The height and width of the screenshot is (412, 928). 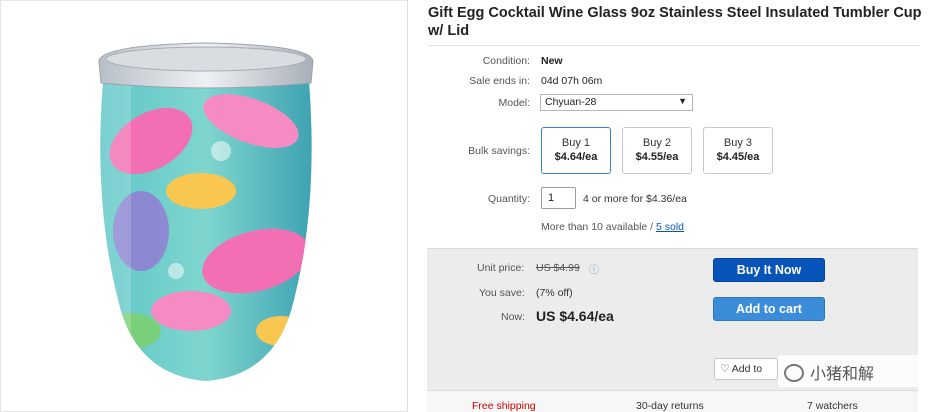 What do you see at coordinates (657, 150) in the screenshot?
I see `bulk-option-buy-2: Buy 2 $4.55/ea` at bounding box center [657, 150].